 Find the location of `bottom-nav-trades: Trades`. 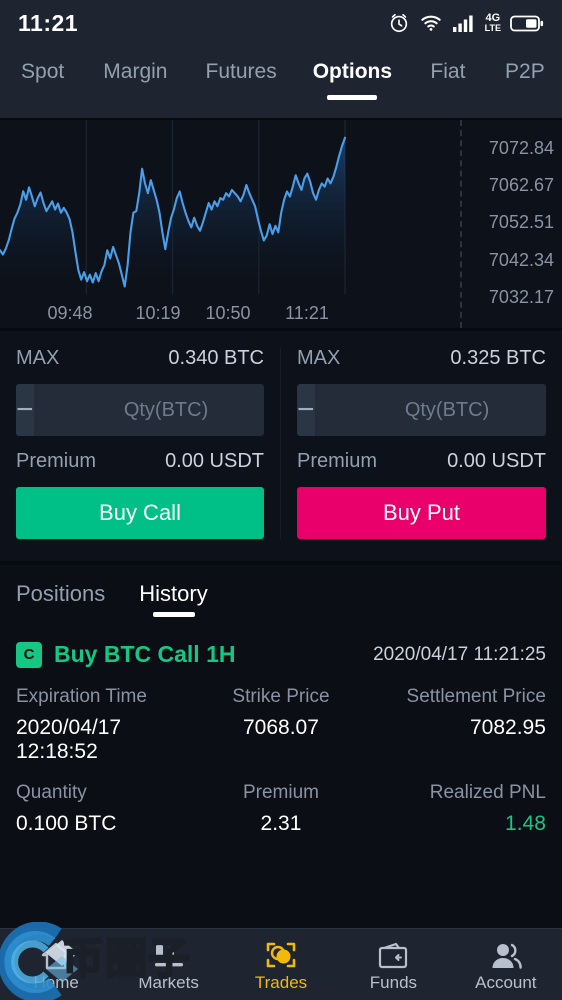

bottom-nav-trades: Trades is located at coordinates (281, 965).